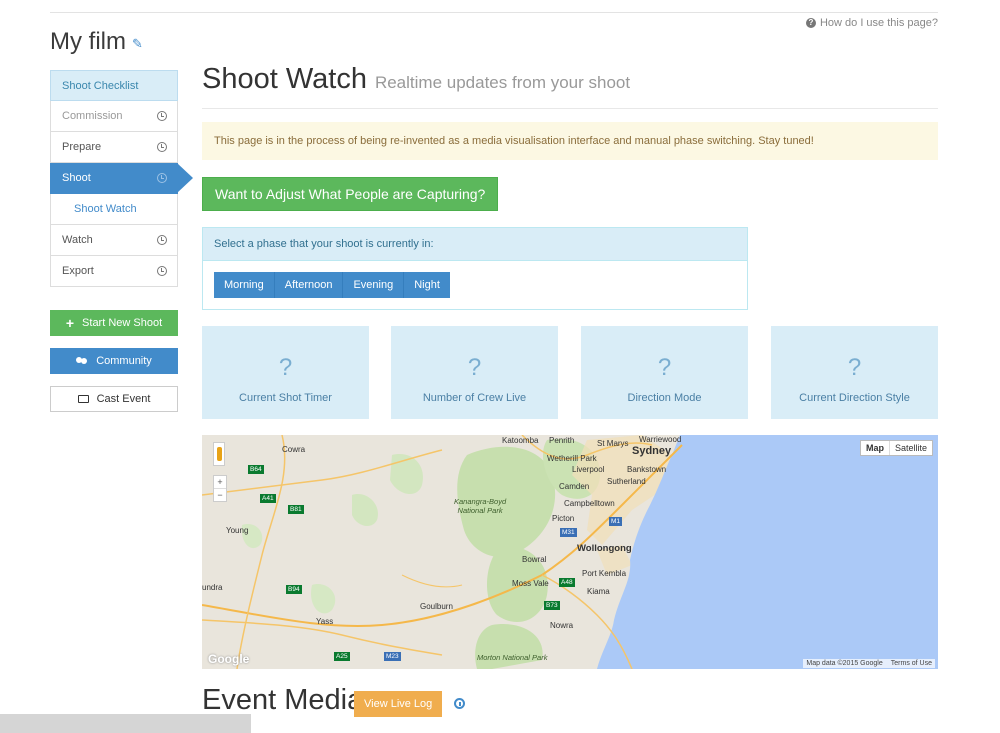 The width and height of the screenshot is (1000, 733). I want to click on phase-button-evening: Evening, so click(374, 285).